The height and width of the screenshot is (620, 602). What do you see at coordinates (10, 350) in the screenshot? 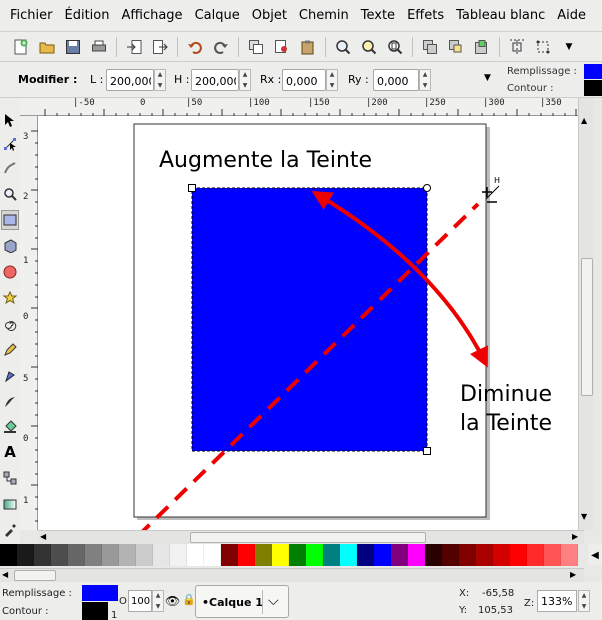
I see `pencil-tool-icon` at bounding box center [10, 350].